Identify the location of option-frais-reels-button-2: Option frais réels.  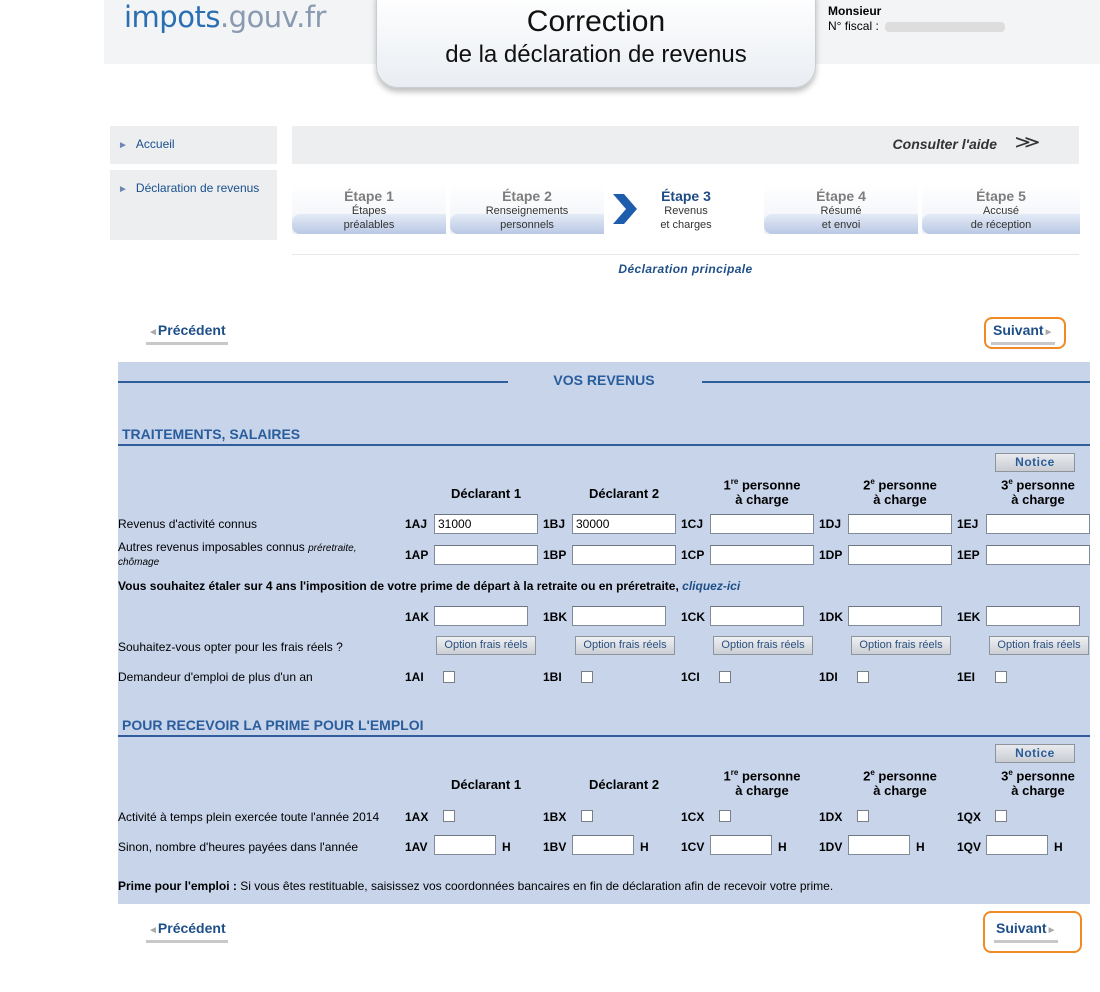
(625, 645).